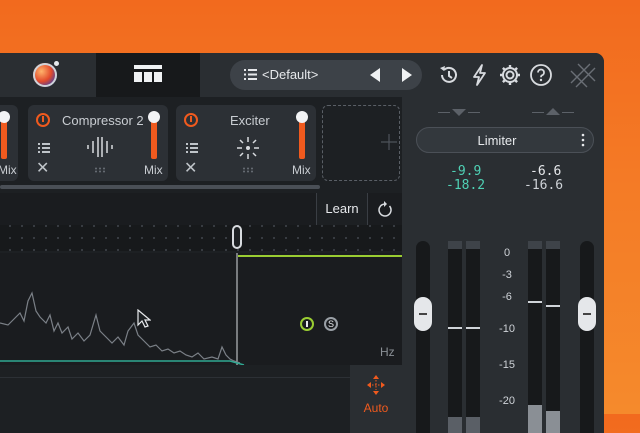 The width and height of the screenshot is (640, 433). What do you see at coordinates (248, 148) in the screenshot?
I see `exciter-icon` at bounding box center [248, 148].